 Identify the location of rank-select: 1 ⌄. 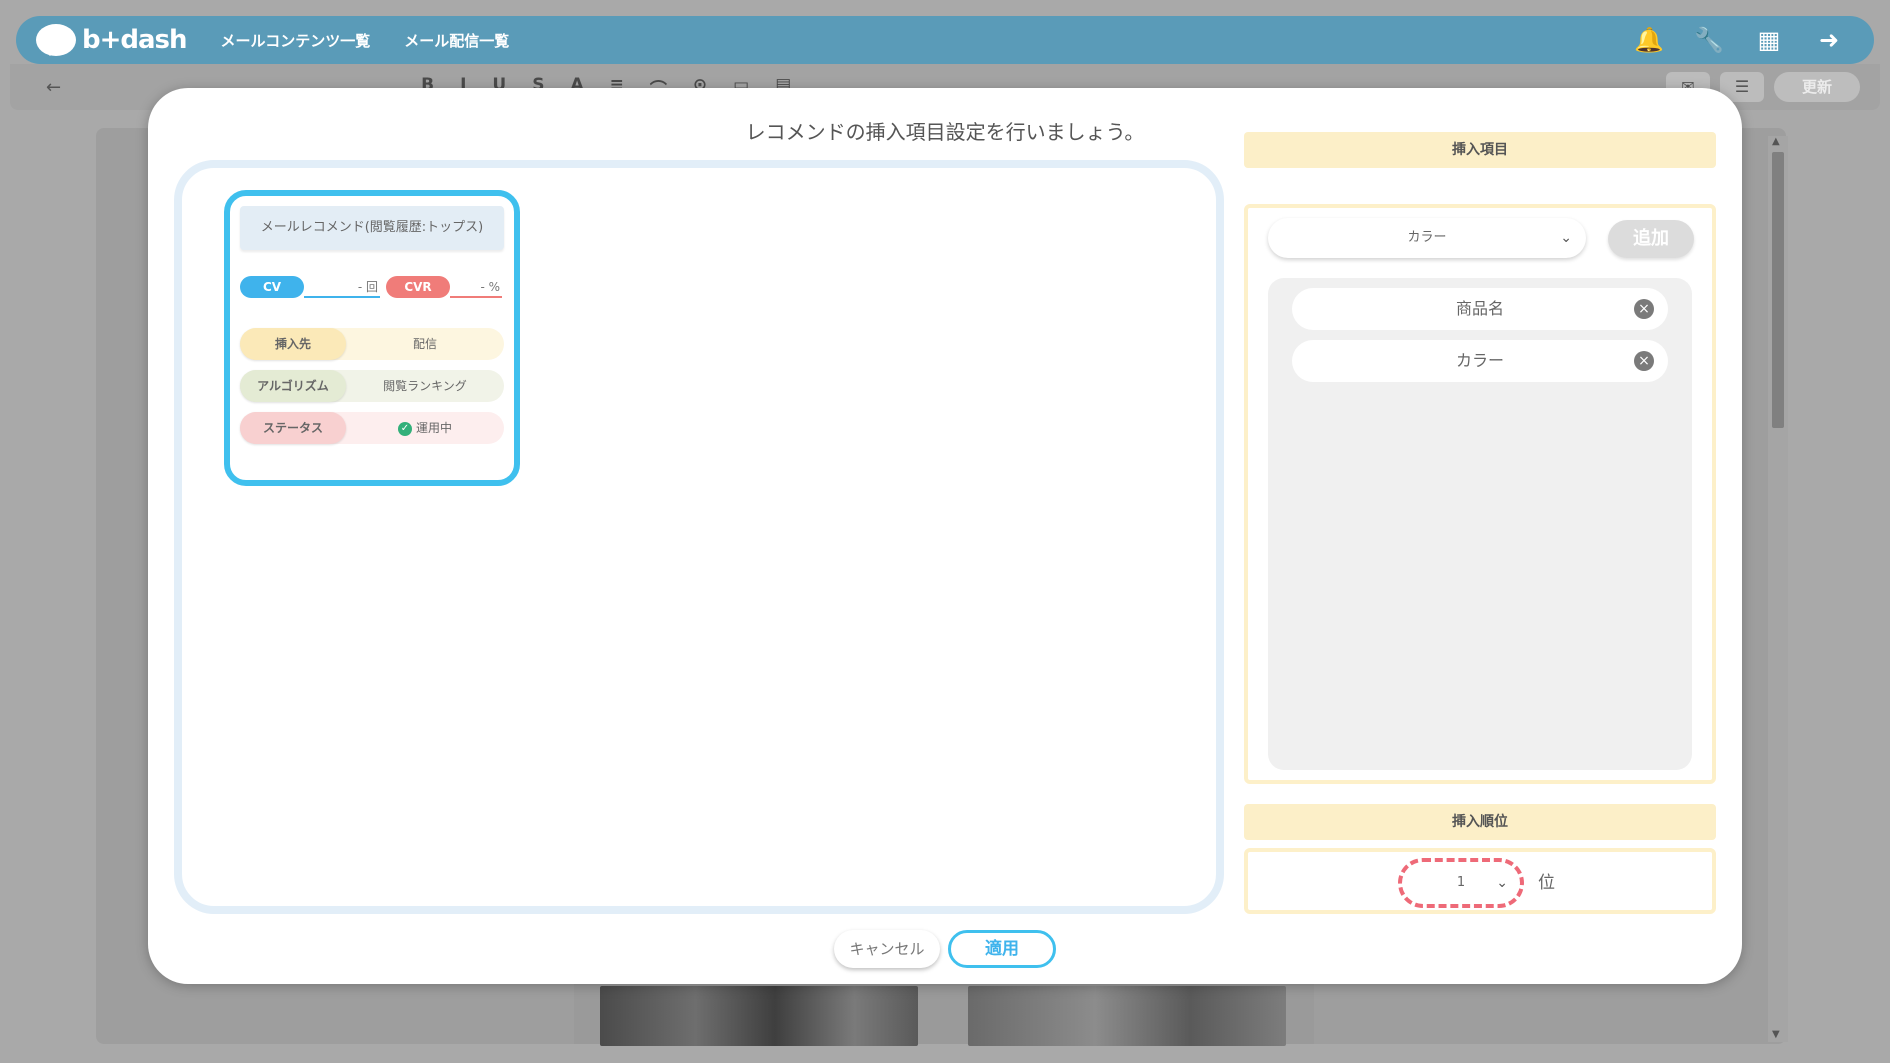
(1461, 883).